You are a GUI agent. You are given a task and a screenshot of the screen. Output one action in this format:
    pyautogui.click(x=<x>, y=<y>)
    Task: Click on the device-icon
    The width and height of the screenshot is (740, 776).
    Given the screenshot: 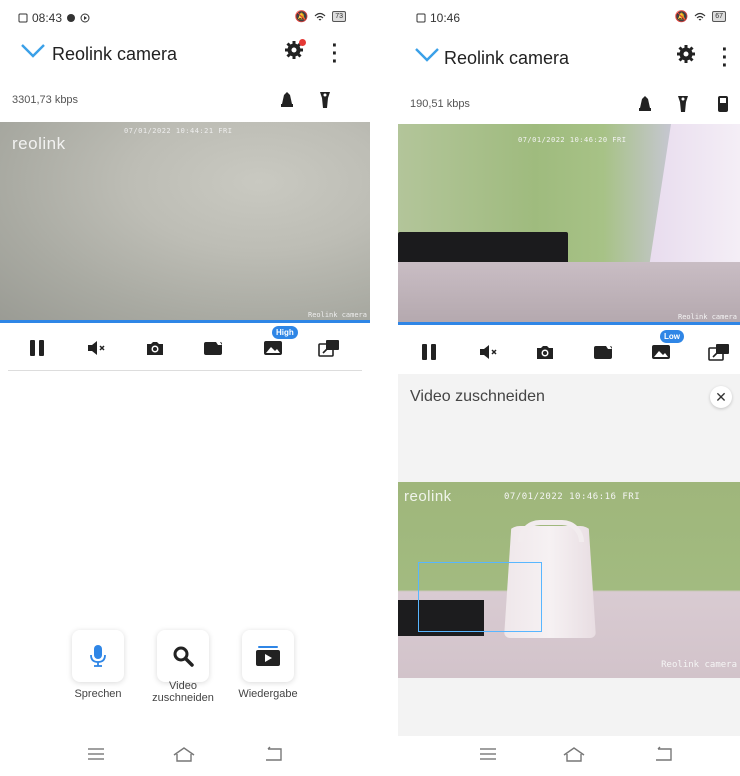 What is the action you would take?
    pyautogui.click(x=723, y=104)
    